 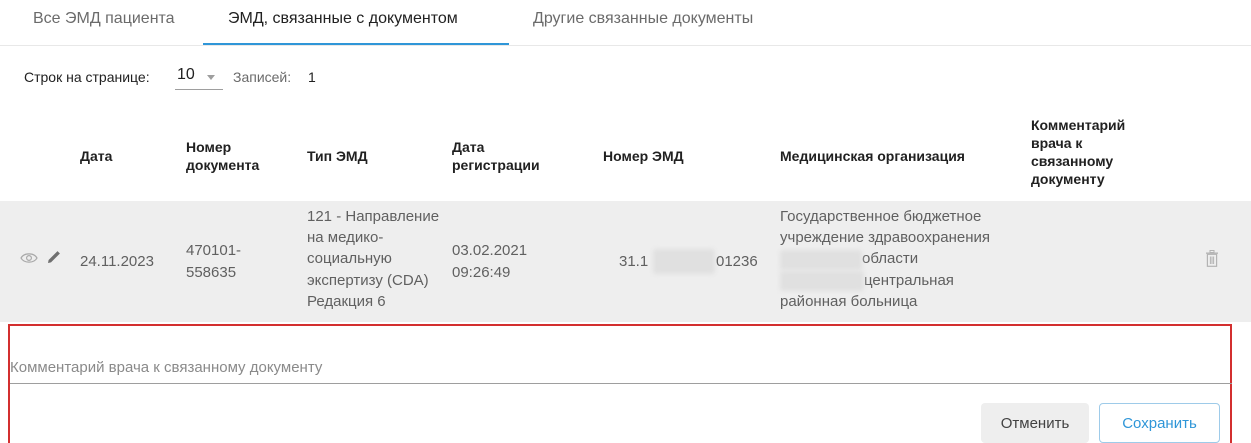 I want to click on tab-all-patient-emd: Все ЭМД пациента, so click(x=104, y=19).